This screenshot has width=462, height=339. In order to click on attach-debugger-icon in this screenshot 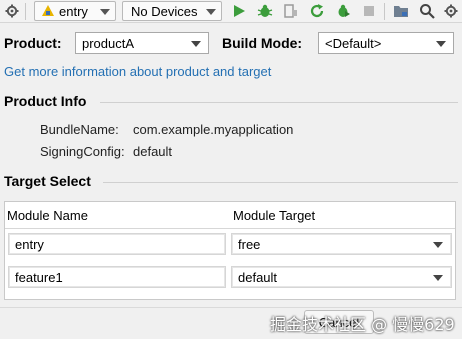, I will do `click(291, 11)`.